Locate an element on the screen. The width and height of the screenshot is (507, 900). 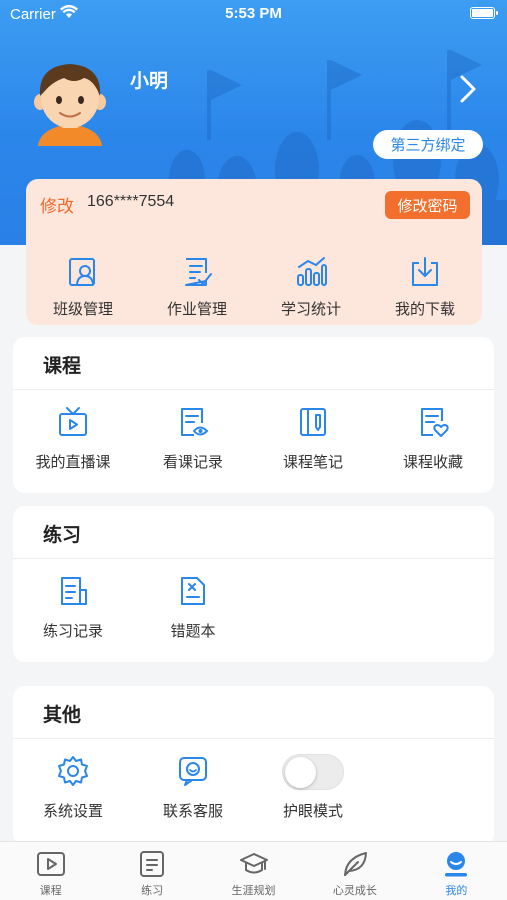
growth-tab-icon is located at coordinates (355, 864).